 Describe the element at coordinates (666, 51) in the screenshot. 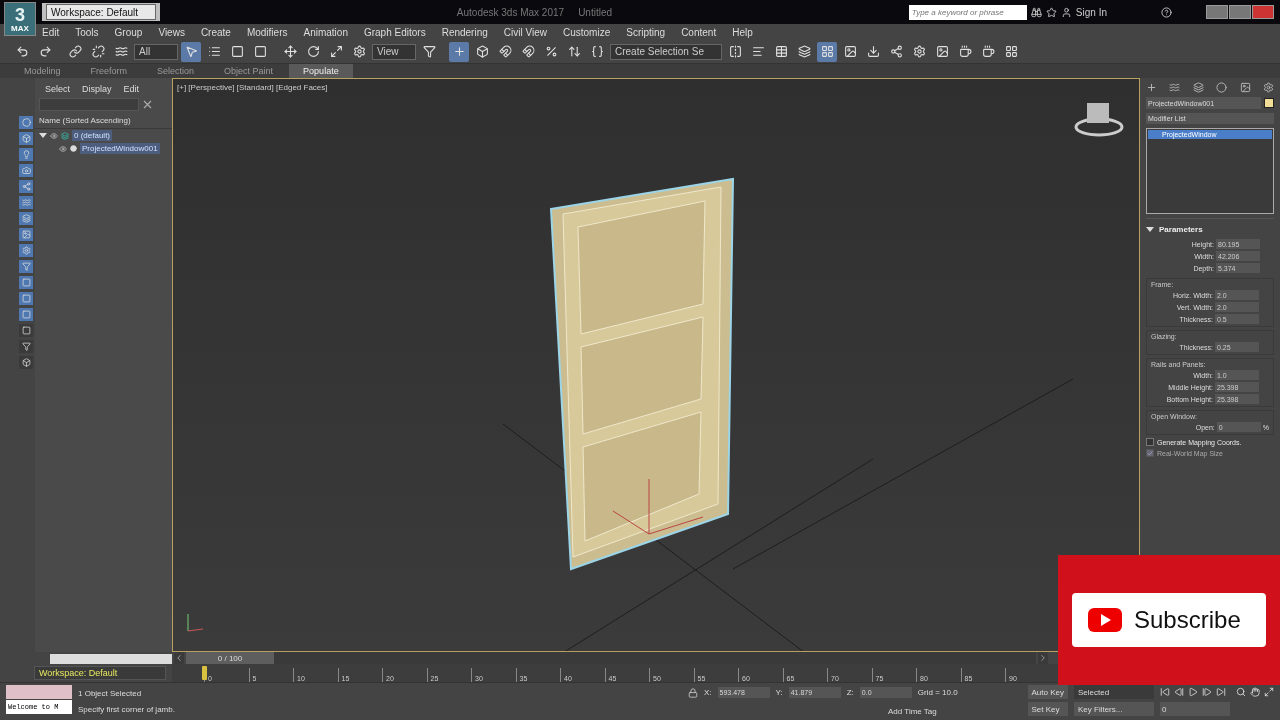

I see `selection-set-dropdown: Create Selection Se` at that location.